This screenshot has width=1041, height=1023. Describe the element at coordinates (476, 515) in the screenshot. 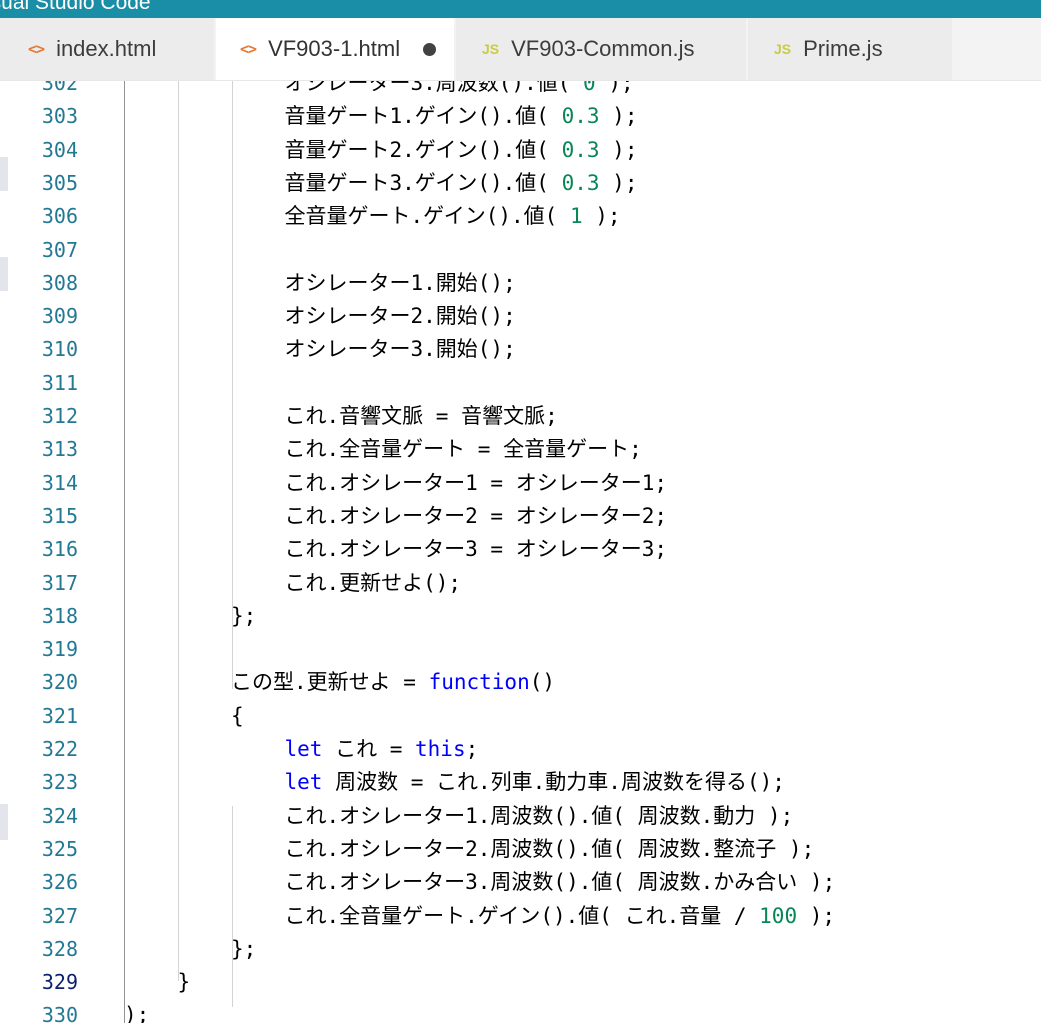

I see `code-token: これ.オシレーター2 = オシレーター2;` at that location.